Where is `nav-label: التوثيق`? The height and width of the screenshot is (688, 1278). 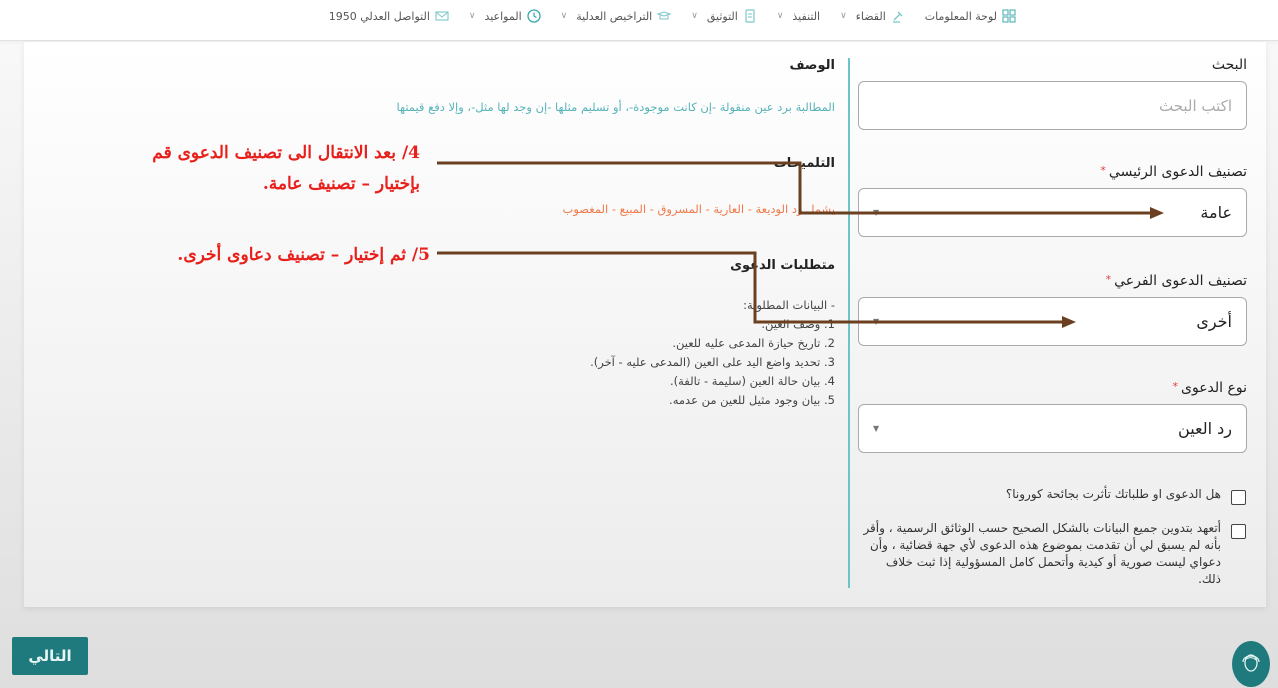 nav-label: التوثيق is located at coordinates (722, 16).